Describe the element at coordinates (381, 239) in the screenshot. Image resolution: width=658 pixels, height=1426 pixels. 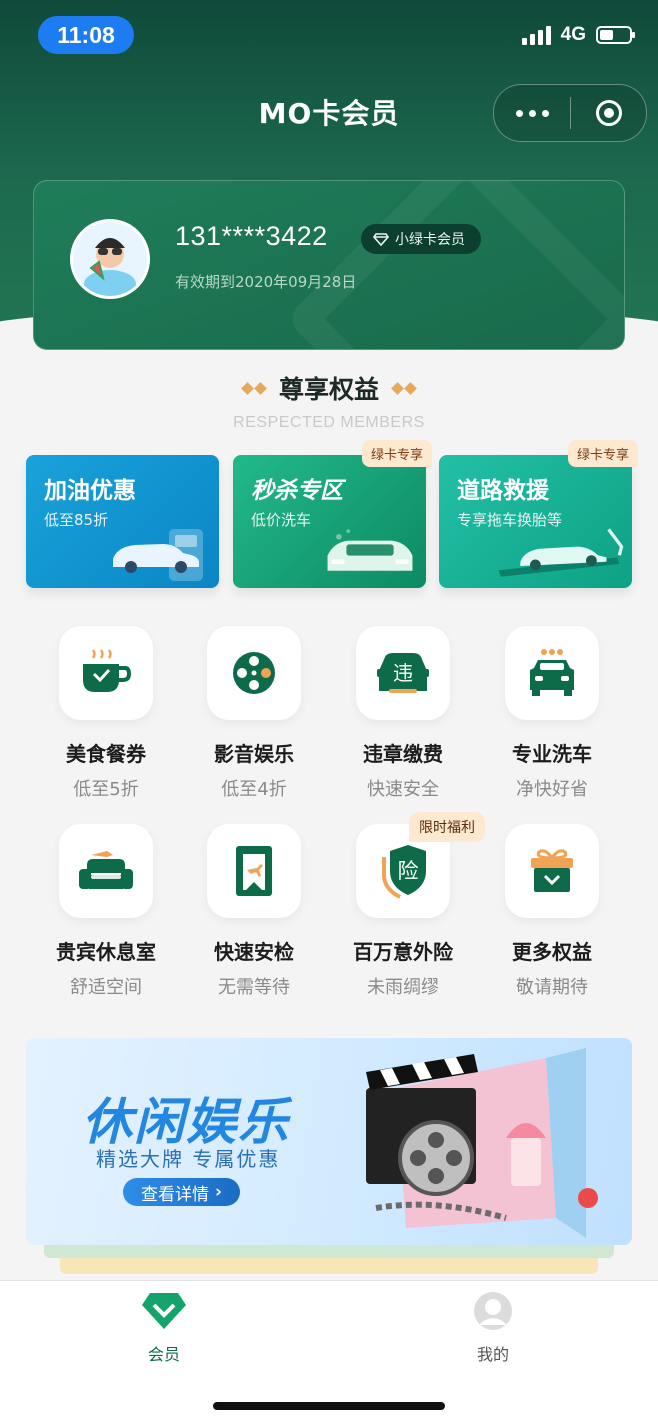
I see `diamond-icon` at that location.